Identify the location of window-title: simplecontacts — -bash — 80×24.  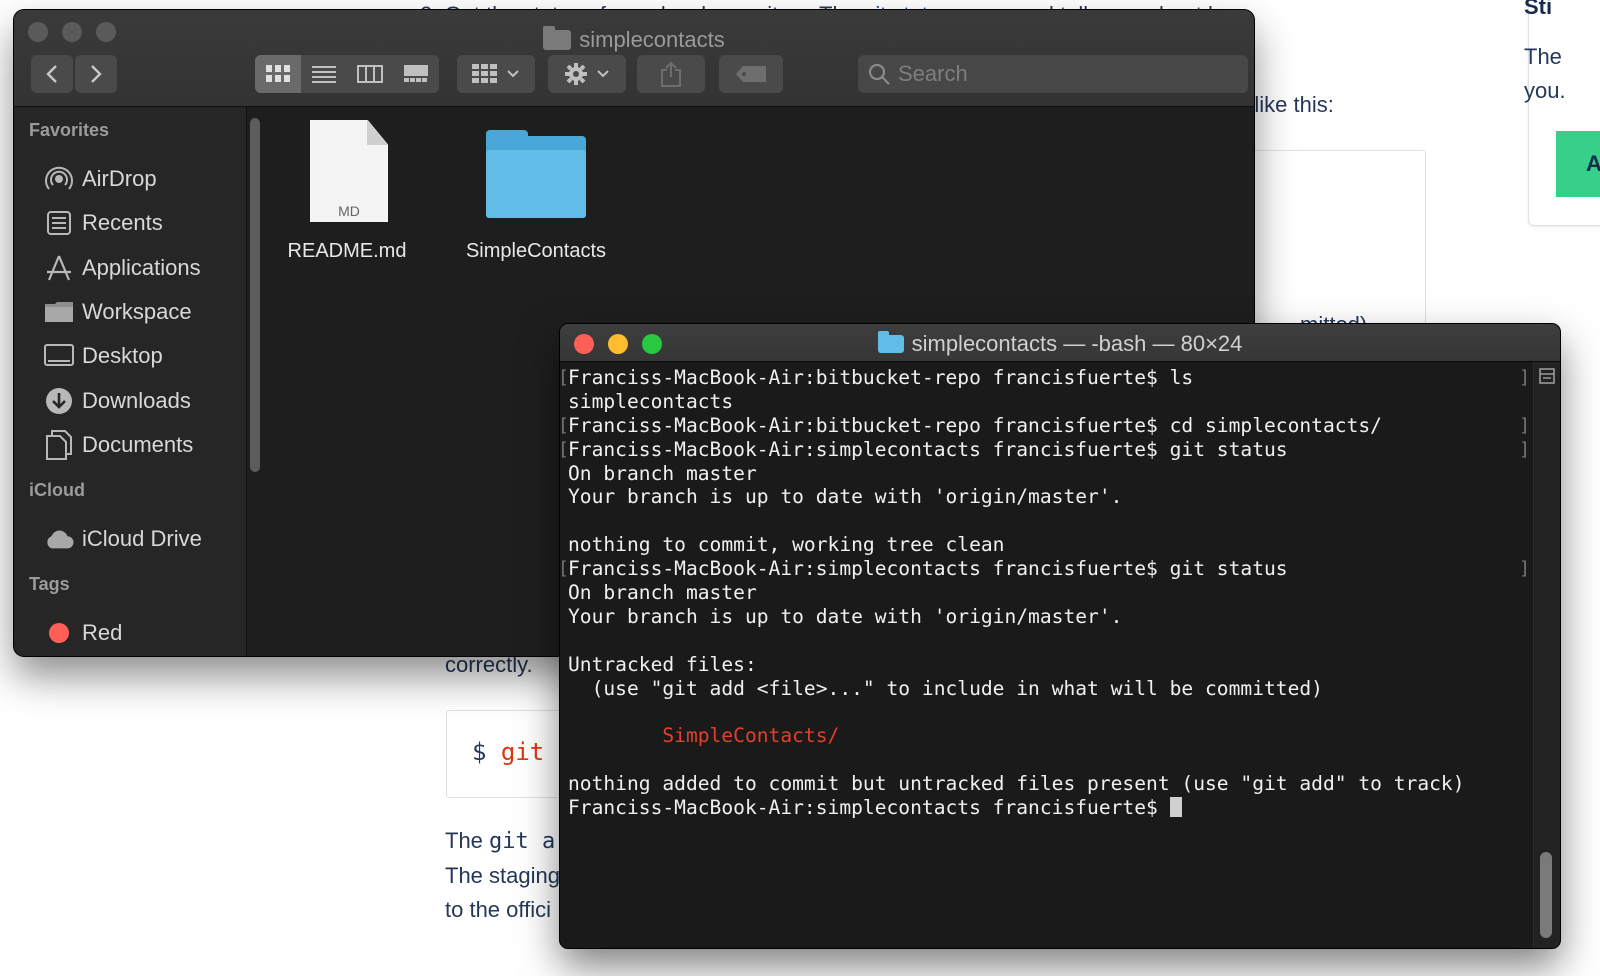
(1060, 344).